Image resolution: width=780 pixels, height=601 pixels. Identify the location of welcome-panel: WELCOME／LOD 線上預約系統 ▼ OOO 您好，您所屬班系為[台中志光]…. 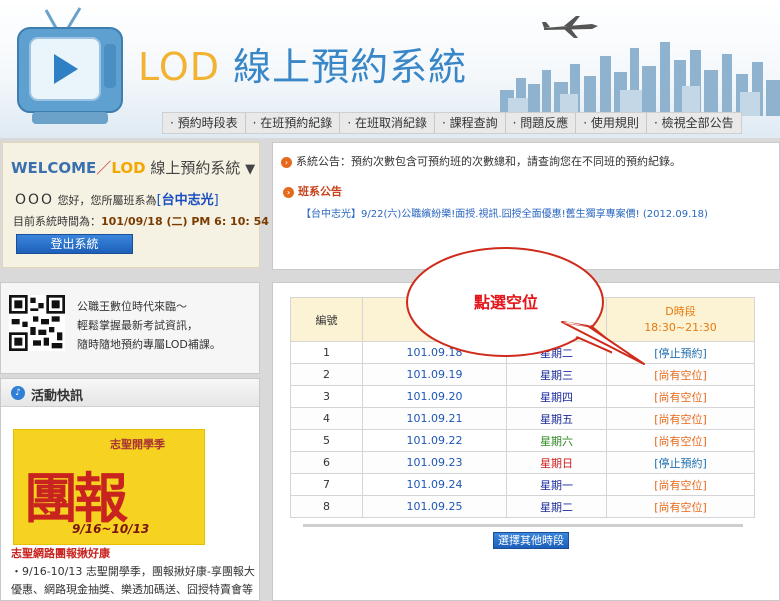
(135, 205).